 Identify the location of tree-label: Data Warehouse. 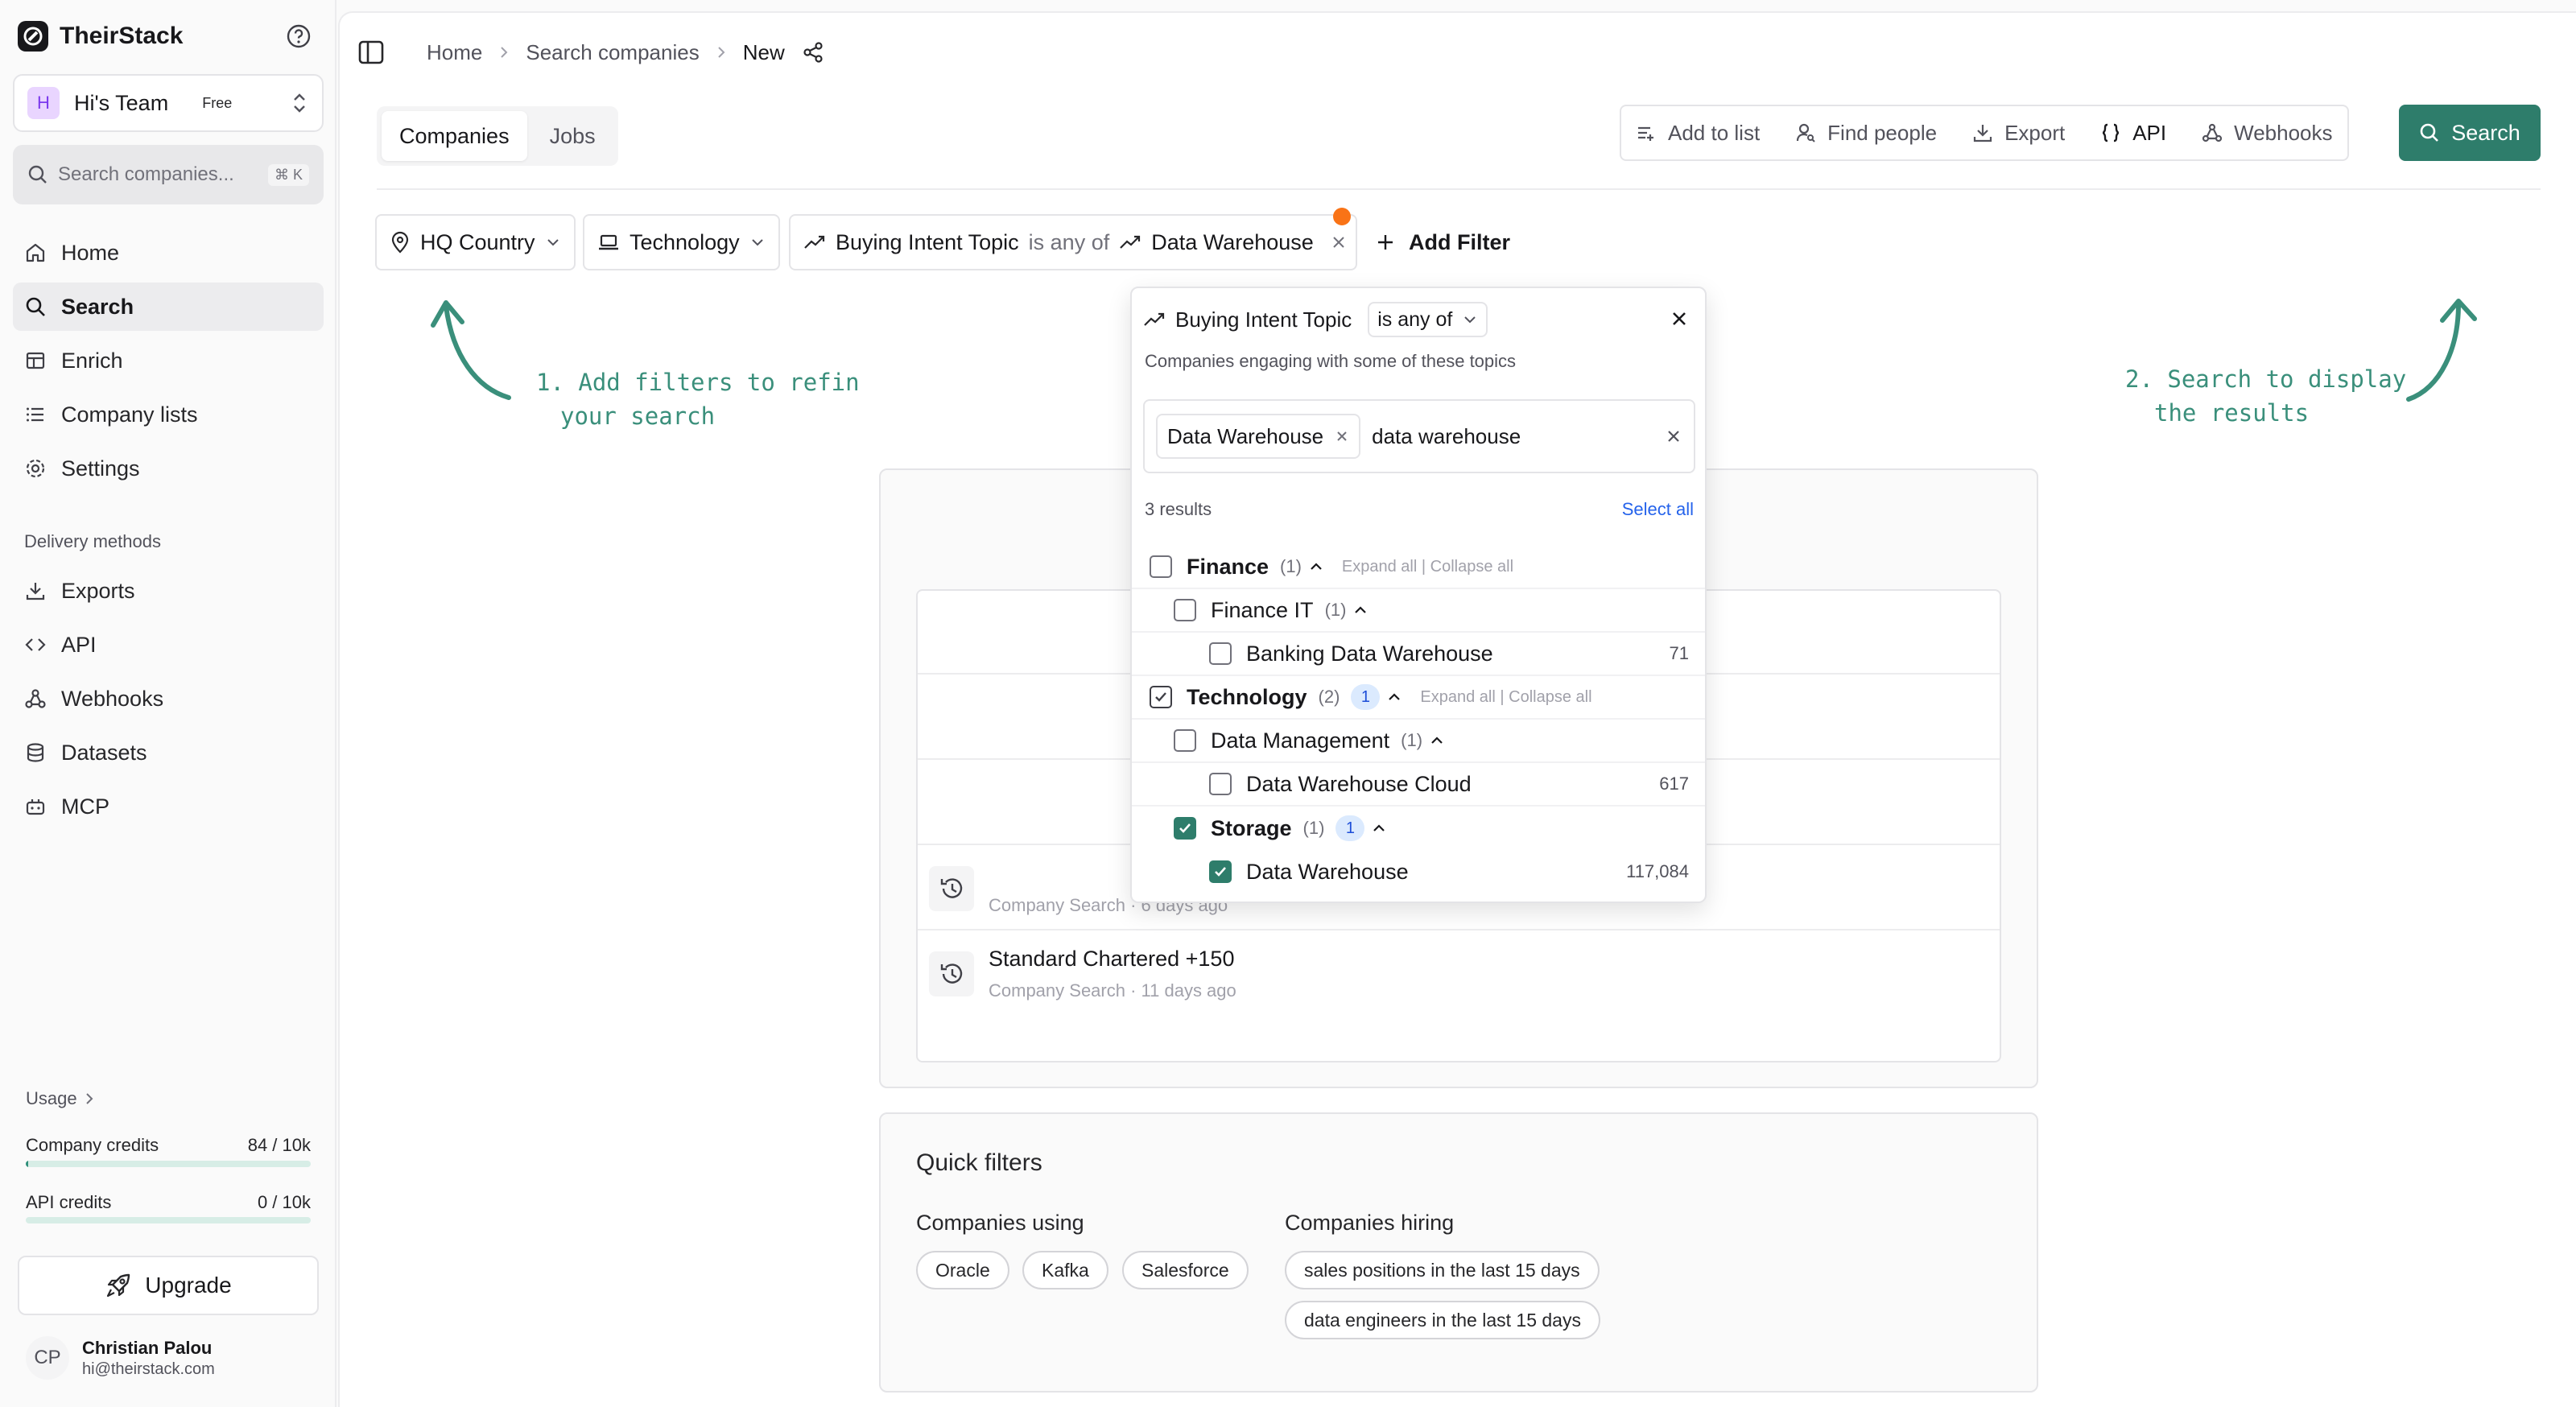
(1327, 871).